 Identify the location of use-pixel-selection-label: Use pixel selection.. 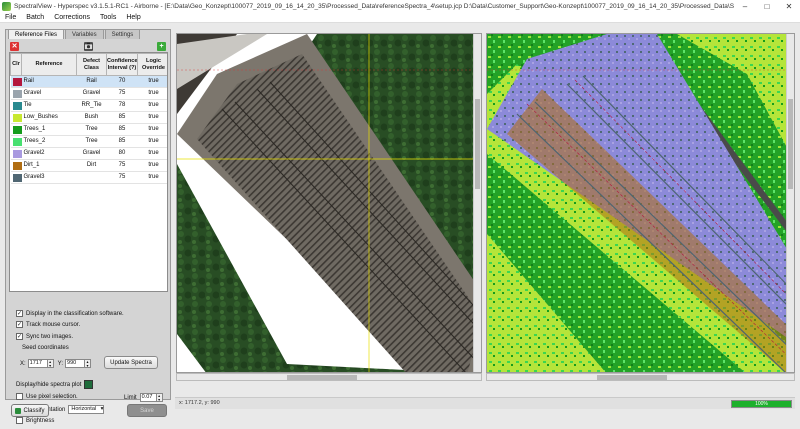
(52, 396).